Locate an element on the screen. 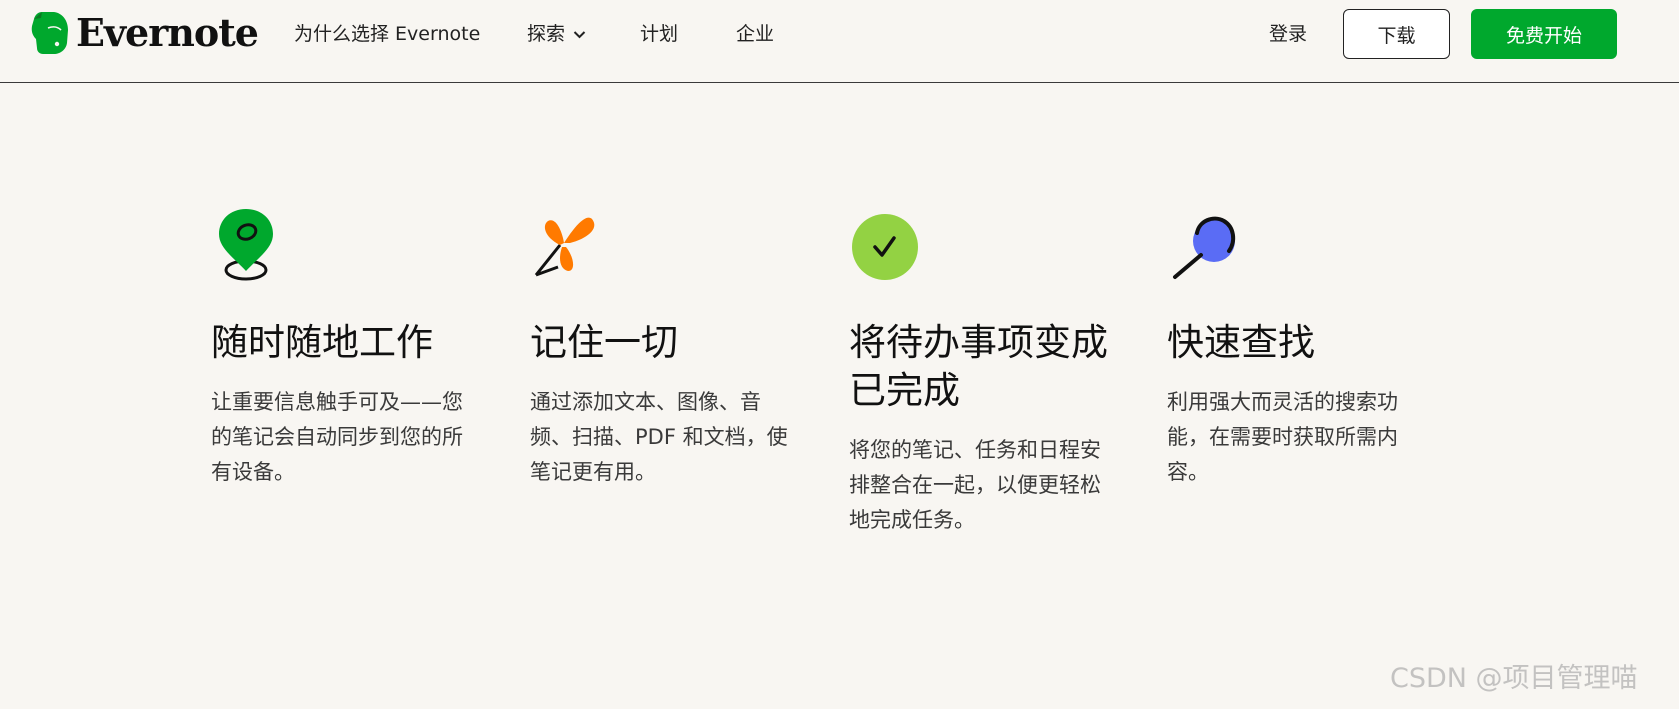 This screenshot has width=1679, height=709. start-free-button: 免费开始 is located at coordinates (1544, 34).